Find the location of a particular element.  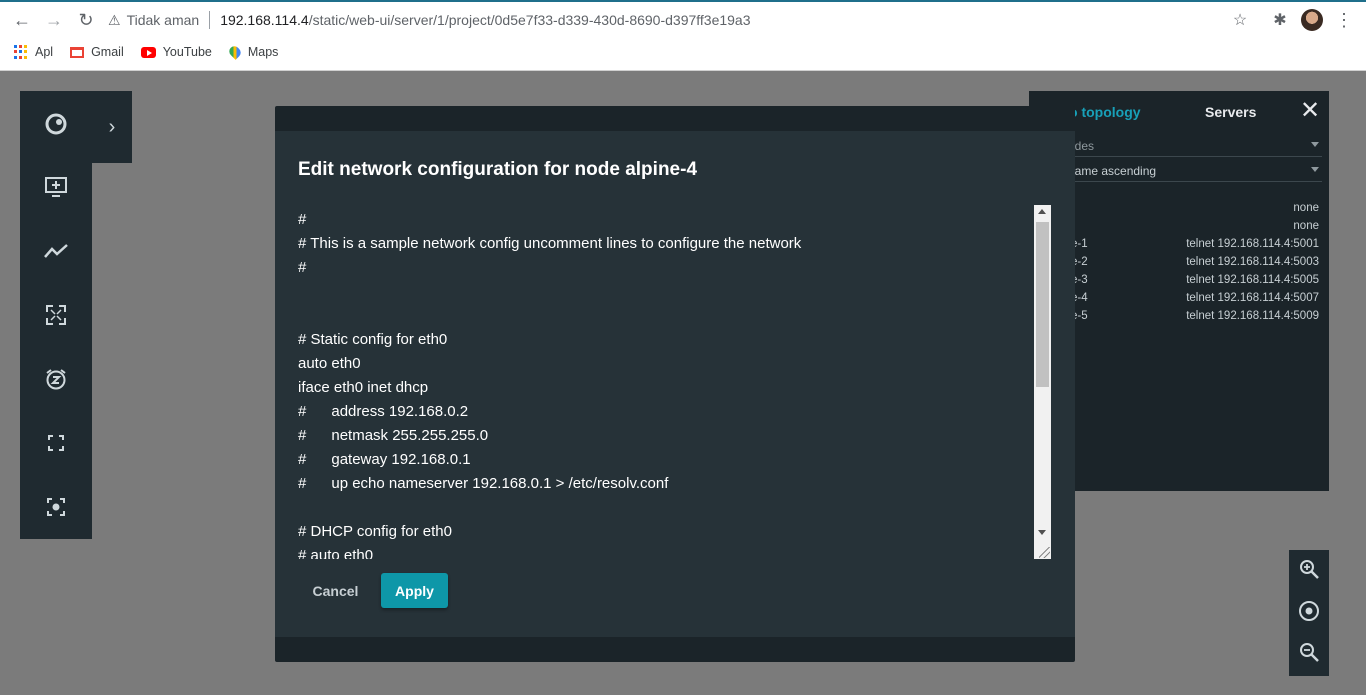

reload-icon: ↻ is located at coordinates (86, 20).